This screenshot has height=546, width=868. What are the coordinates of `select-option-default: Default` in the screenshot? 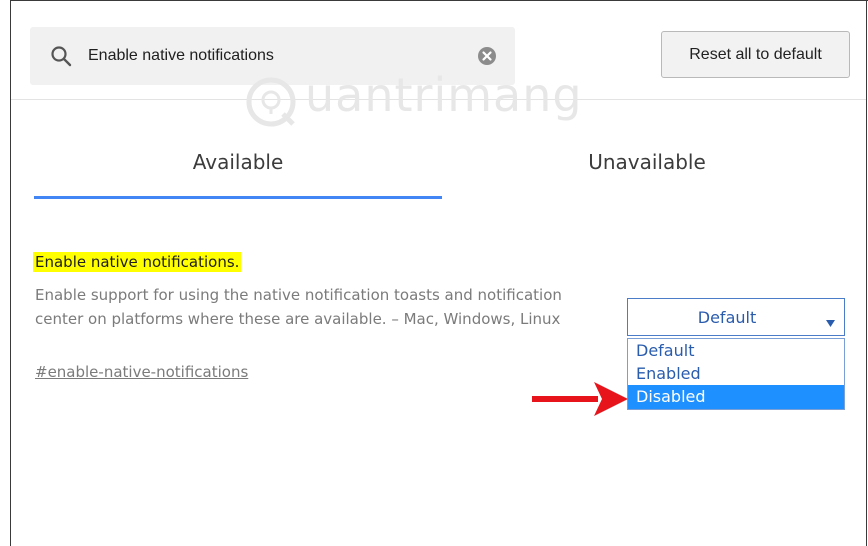 It's located at (736, 350).